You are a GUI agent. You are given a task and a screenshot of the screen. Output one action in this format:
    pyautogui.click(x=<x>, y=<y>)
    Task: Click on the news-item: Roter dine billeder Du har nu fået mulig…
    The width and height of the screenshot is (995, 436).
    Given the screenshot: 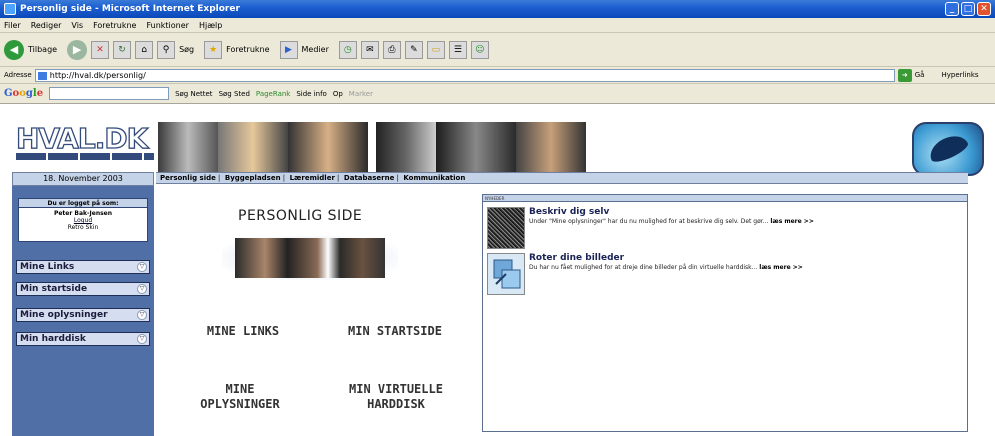 What is the action you would take?
    pyautogui.click(x=725, y=275)
    